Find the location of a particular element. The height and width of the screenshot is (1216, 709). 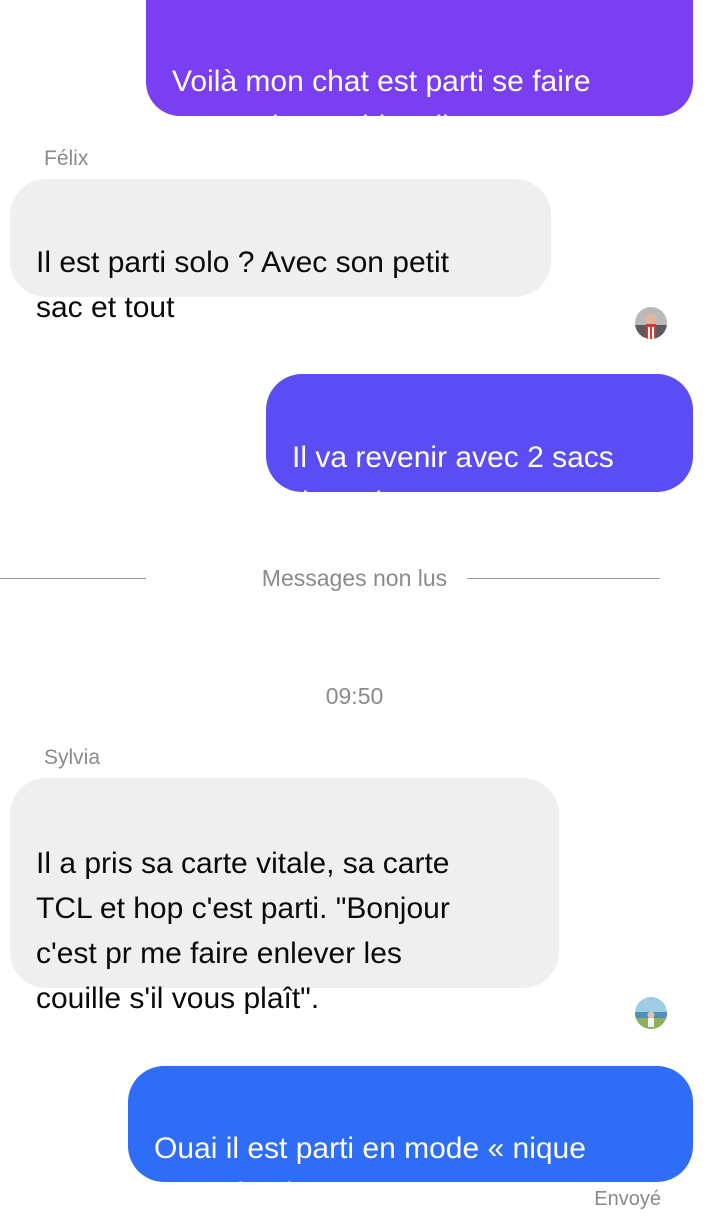

message-text: Il va revenir avec 2 sacs de moins is located at coordinates (453, 480).